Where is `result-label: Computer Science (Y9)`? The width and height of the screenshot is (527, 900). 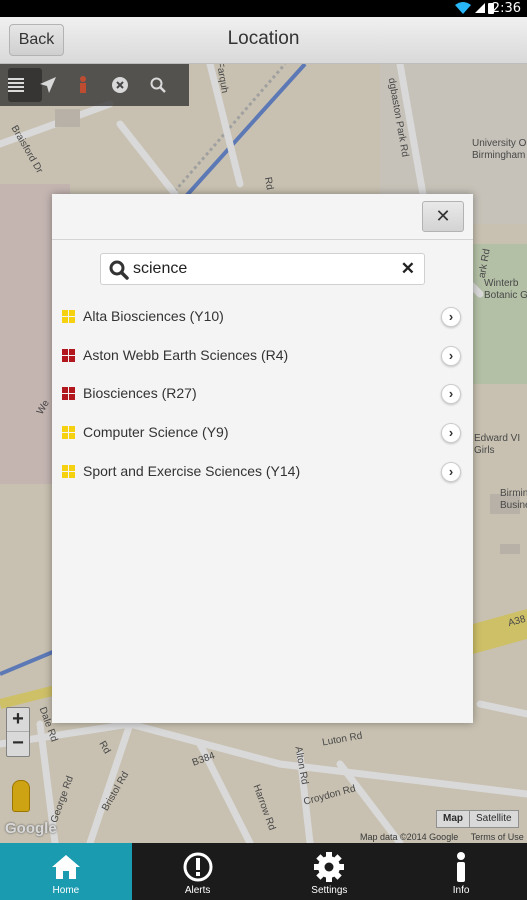 result-label: Computer Science (Y9) is located at coordinates (156, 432).